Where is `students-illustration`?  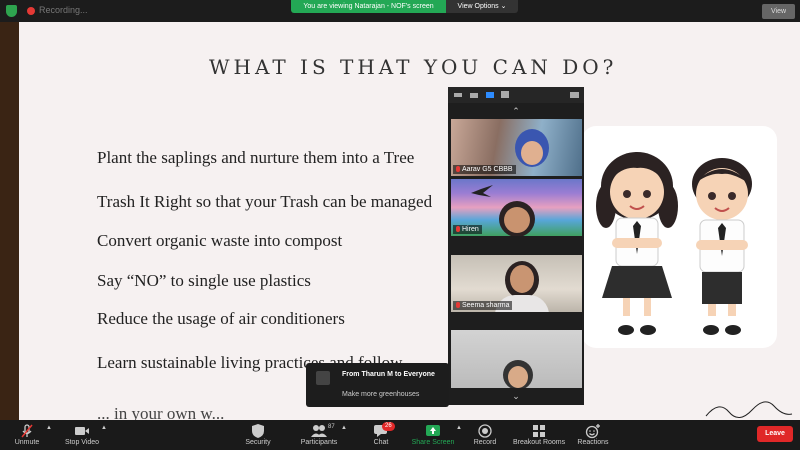
students-illustration is located at coordinates (679, 237).